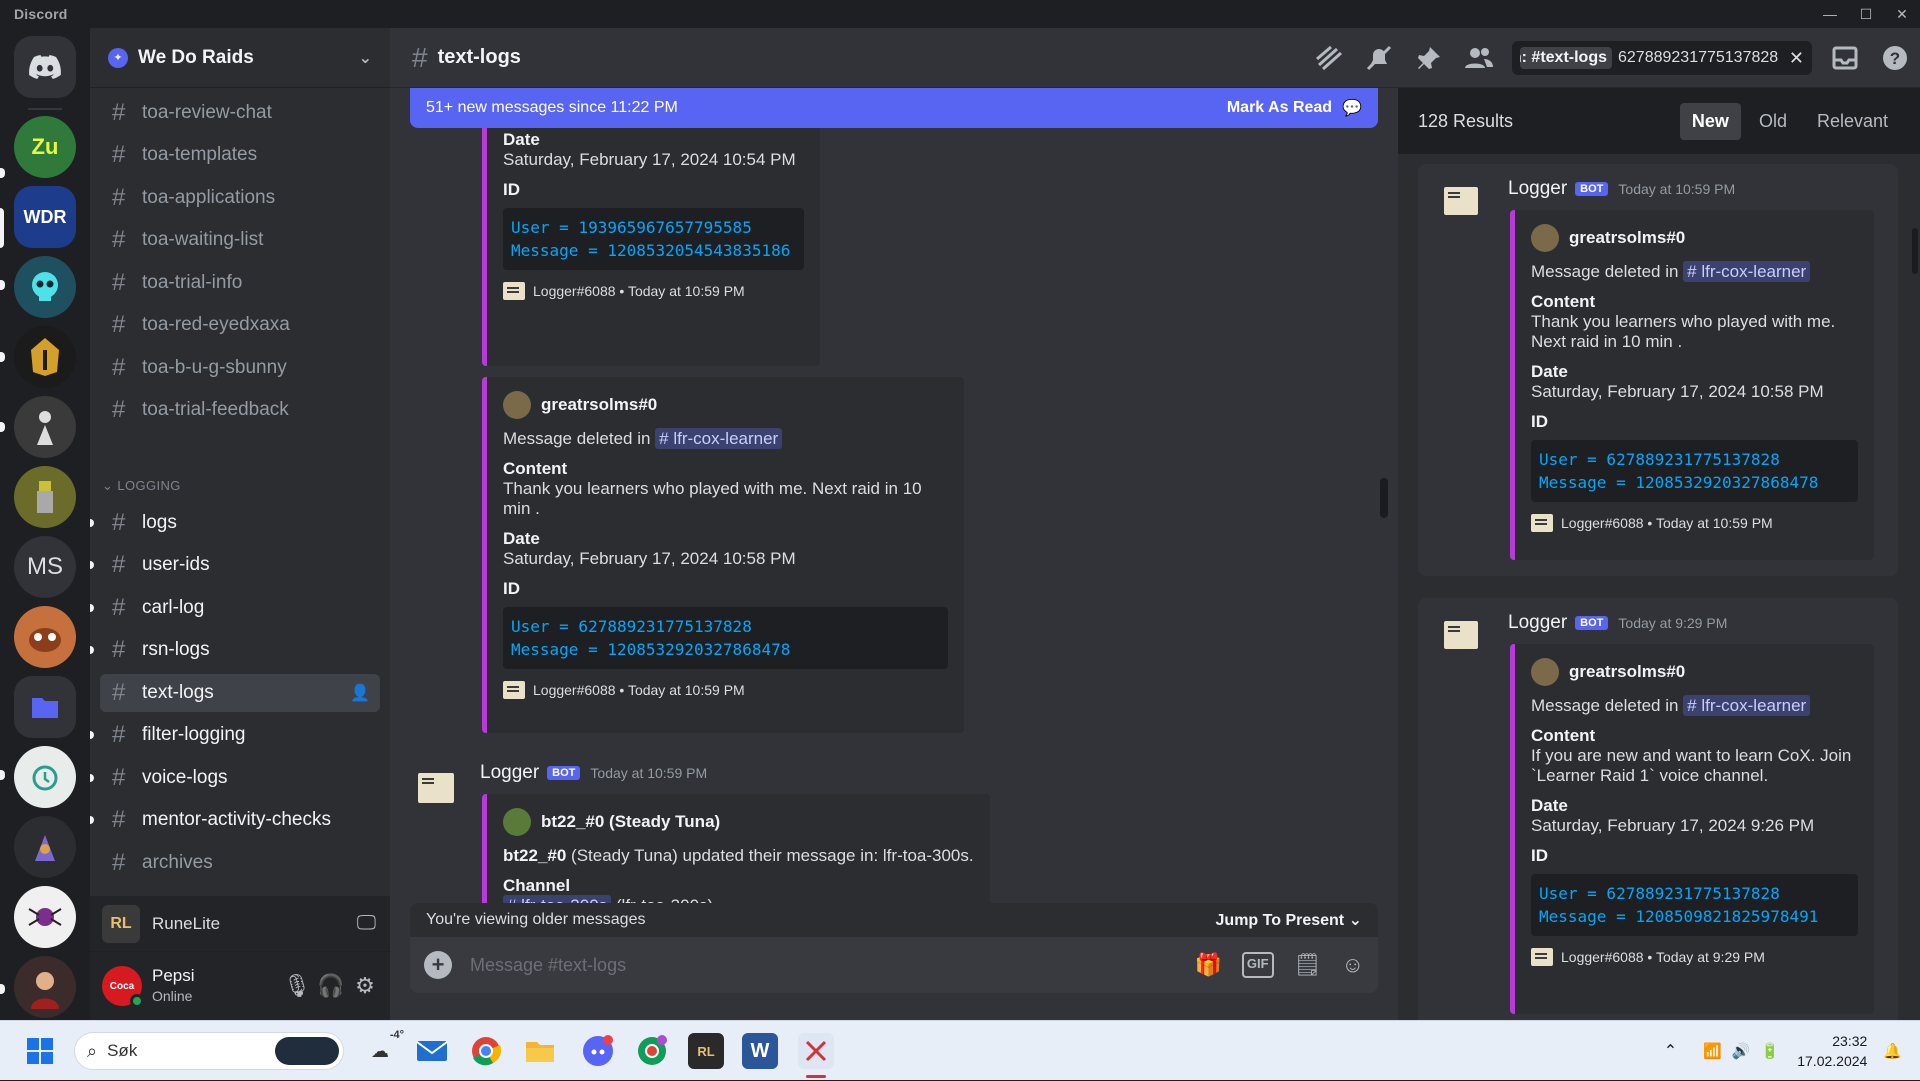 This screenshot has height=1081, width=1920. What do you see at coordinates (1329, 58) in the screenshot?
I see `threads-icon` at bounding box center [1329, 58].